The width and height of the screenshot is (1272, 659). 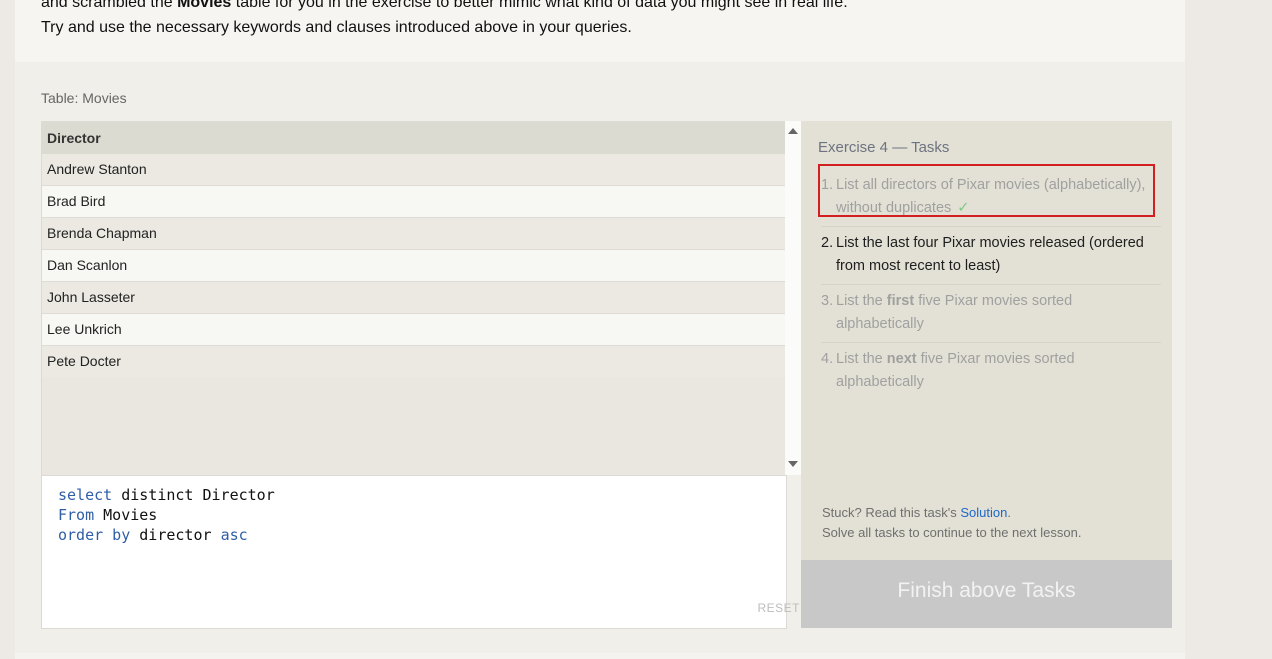 I want to click on table-scrollbar, so click(x=793, y=298).